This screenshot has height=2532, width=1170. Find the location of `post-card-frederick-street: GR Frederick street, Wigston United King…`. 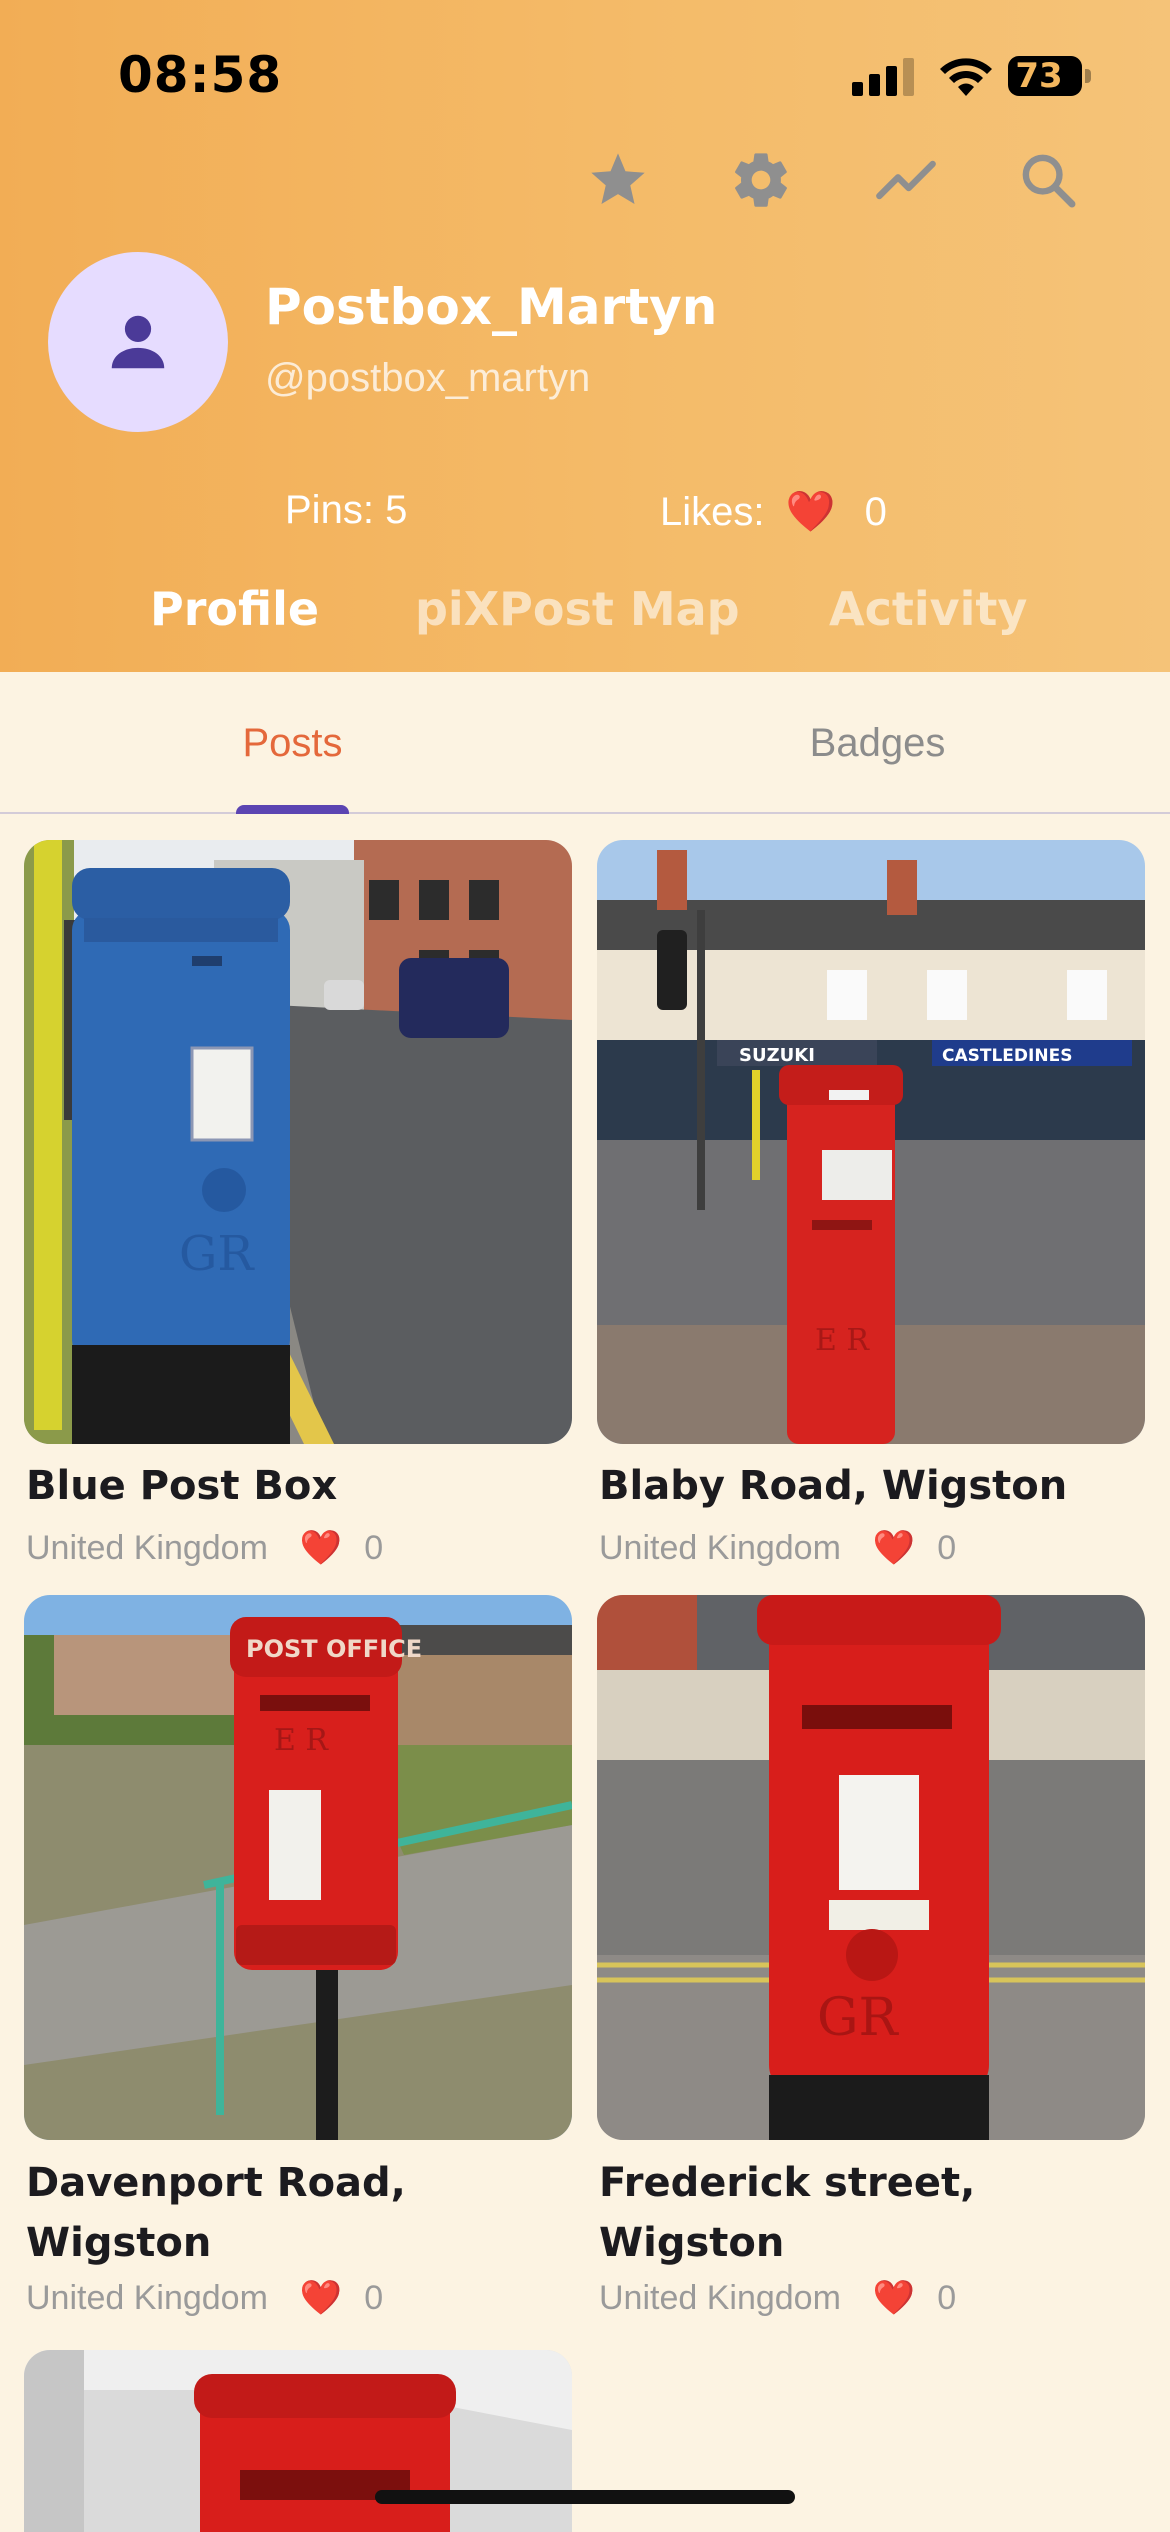

post-card-frederick-street: GR Frederick street, Wigston United King… is located at coordinates (871, 1980).